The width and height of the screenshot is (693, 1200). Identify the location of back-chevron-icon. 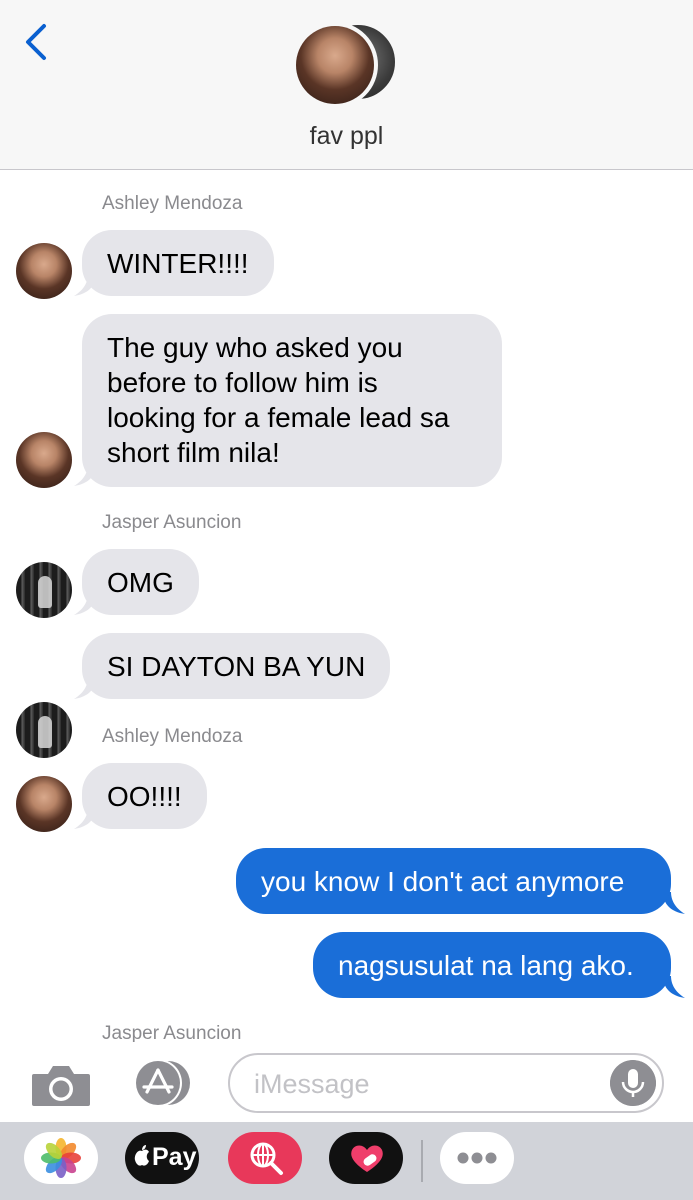
(37, 42).